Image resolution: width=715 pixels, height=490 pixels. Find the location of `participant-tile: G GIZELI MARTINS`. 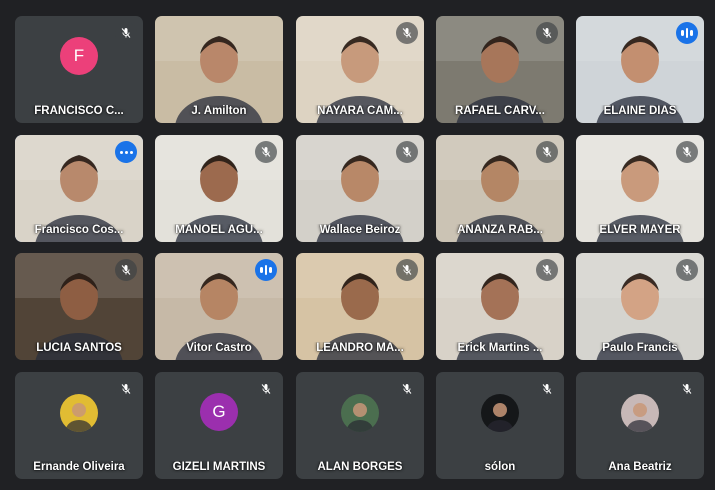

participant-tile: G GIZELI MARTINS is located at coordinates (219, 425).